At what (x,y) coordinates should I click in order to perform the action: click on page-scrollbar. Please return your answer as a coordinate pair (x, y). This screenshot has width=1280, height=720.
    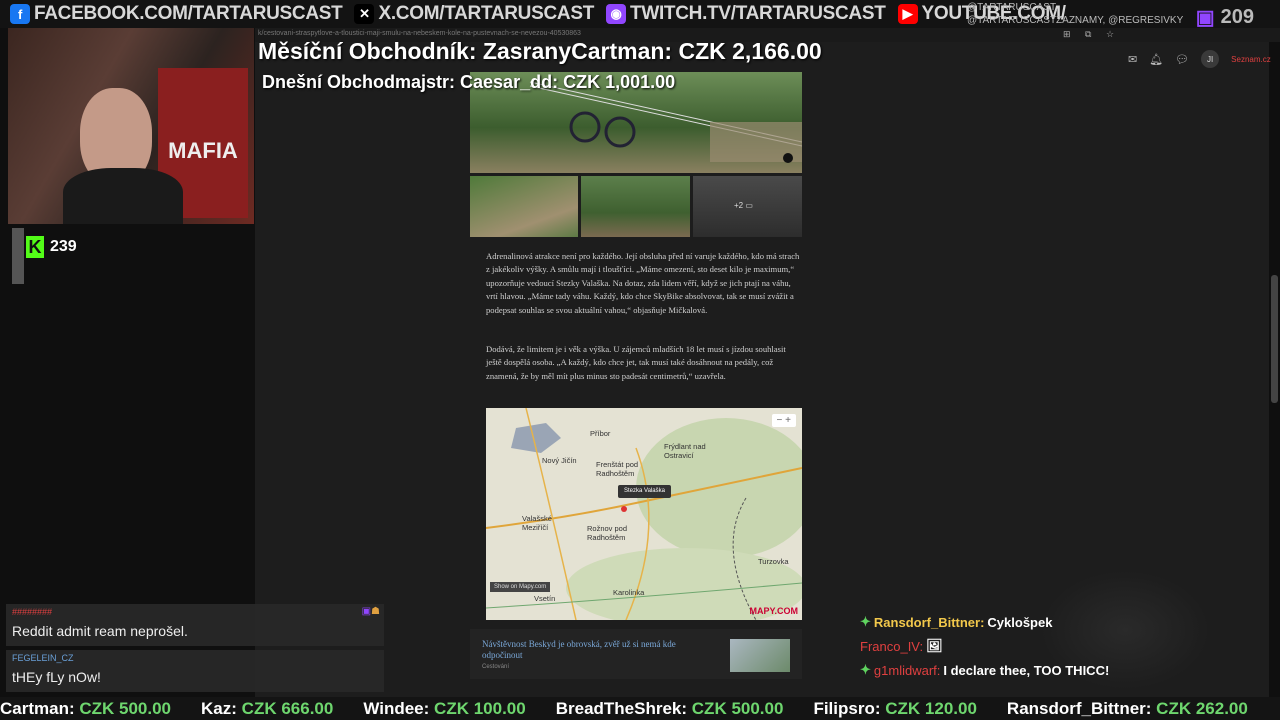
    Looking at the image, I should click on (1274, 339).